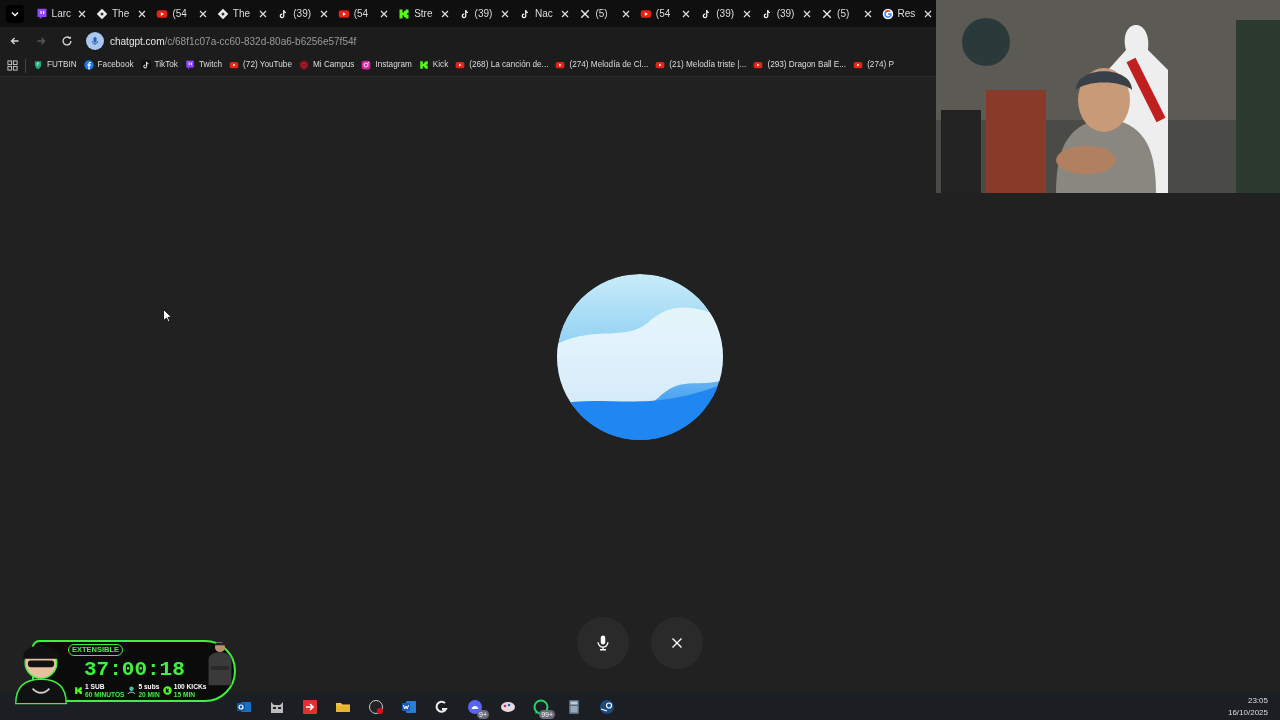 The height and width of the screenshot is (720, 1280). What do you see at coordinates (210, 65) in the screenshot?
I see `bookmark-link: Twitch` at bounding box center [210, 65].